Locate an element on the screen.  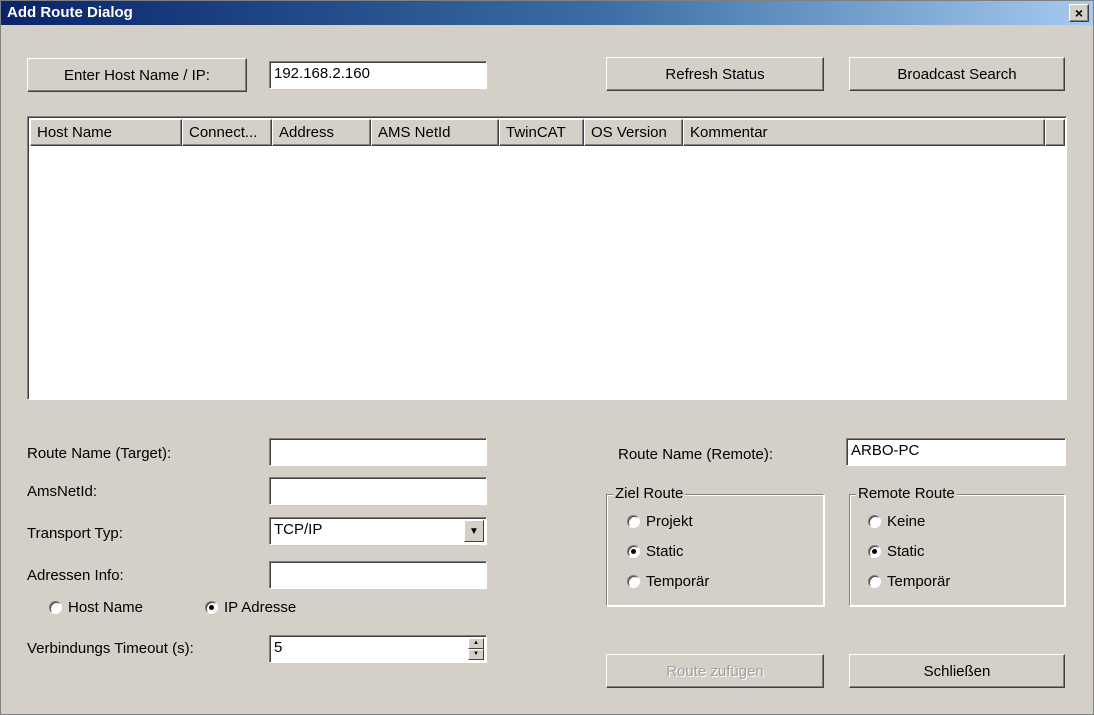
schliessen-label: Schließen is located at coordinates (957, 671).